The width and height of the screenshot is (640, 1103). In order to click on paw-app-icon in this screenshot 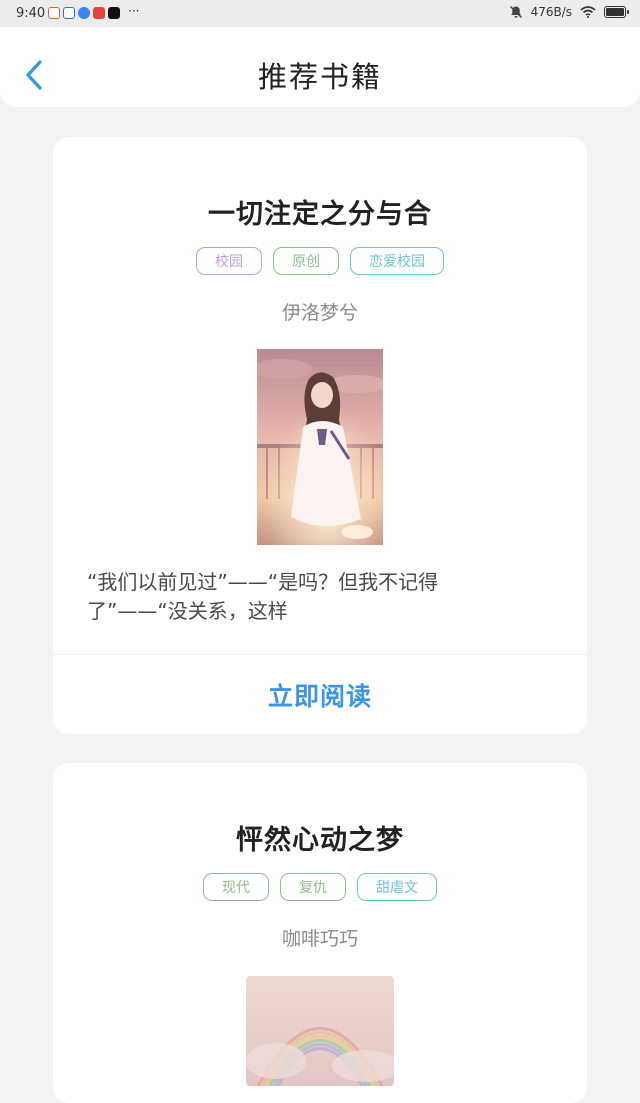, I will do `click(69, 13)`.